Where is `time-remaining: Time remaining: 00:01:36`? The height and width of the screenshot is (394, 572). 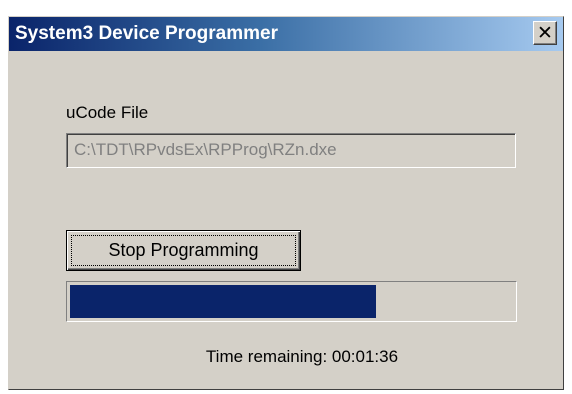
time-remaining: Time remaining: 00:01:36 is located at coordinates (286, 357).